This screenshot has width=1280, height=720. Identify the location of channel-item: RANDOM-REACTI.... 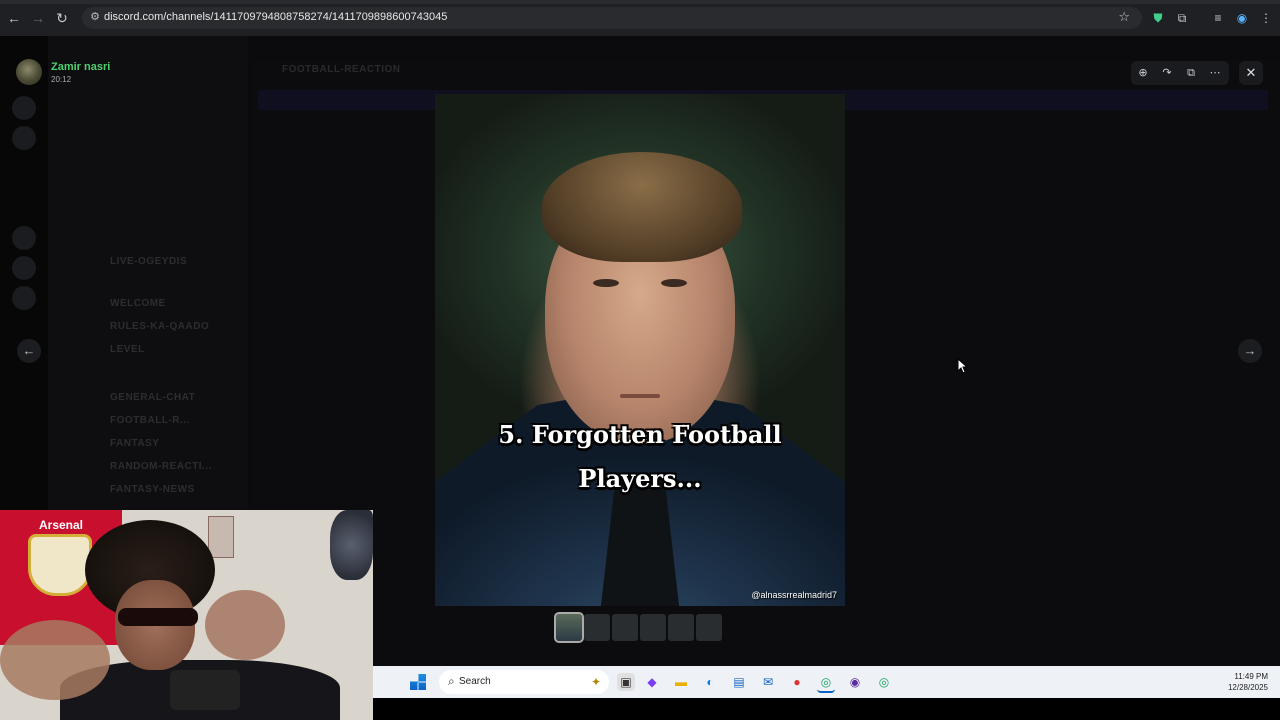
(161, 466).